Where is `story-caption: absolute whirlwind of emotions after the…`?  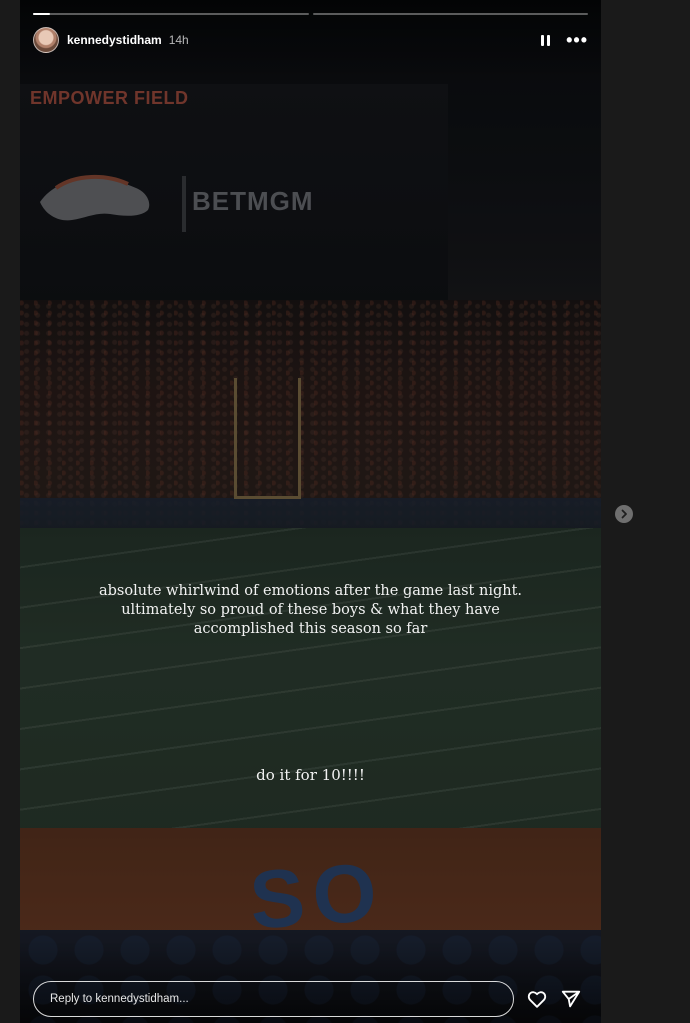
story-caption: absolute whirlwind of emotions after the… is located at coordinates (310, 610).